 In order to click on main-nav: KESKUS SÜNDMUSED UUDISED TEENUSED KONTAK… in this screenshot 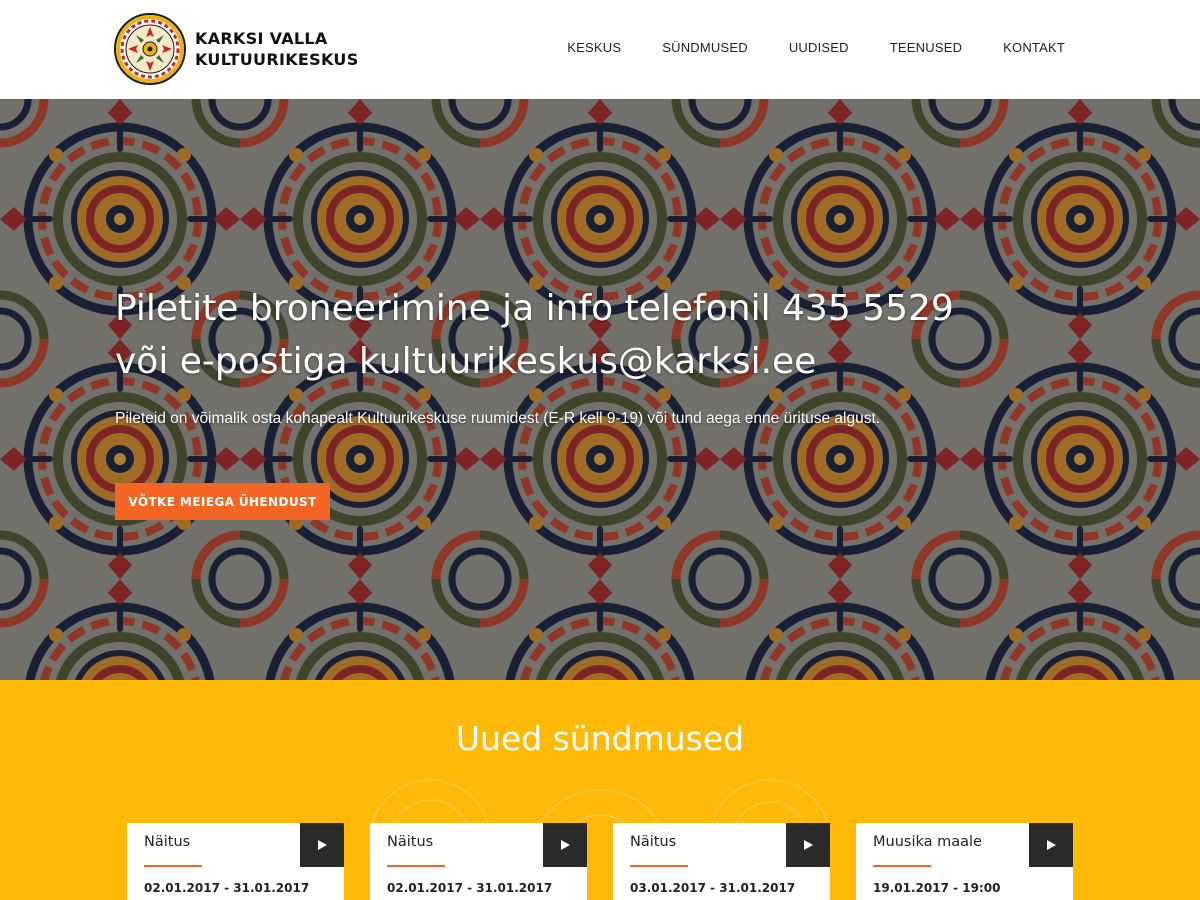, I will do `click(816, 47)`.